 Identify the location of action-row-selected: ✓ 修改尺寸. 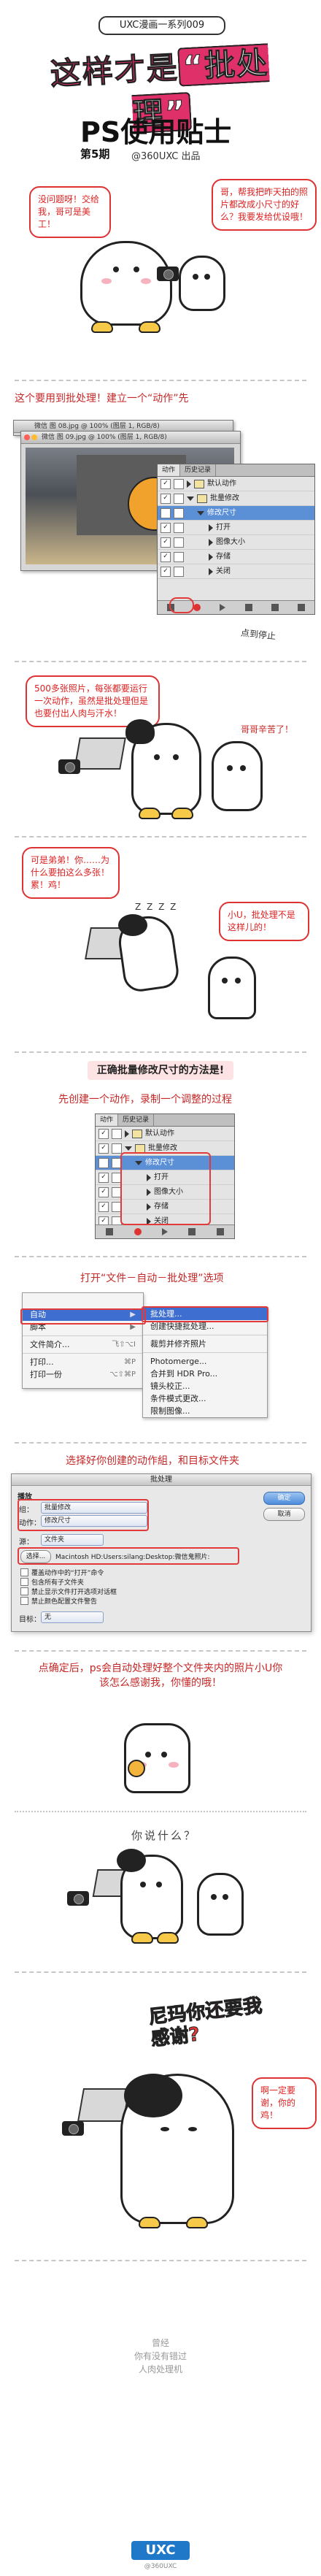
(236, 513).